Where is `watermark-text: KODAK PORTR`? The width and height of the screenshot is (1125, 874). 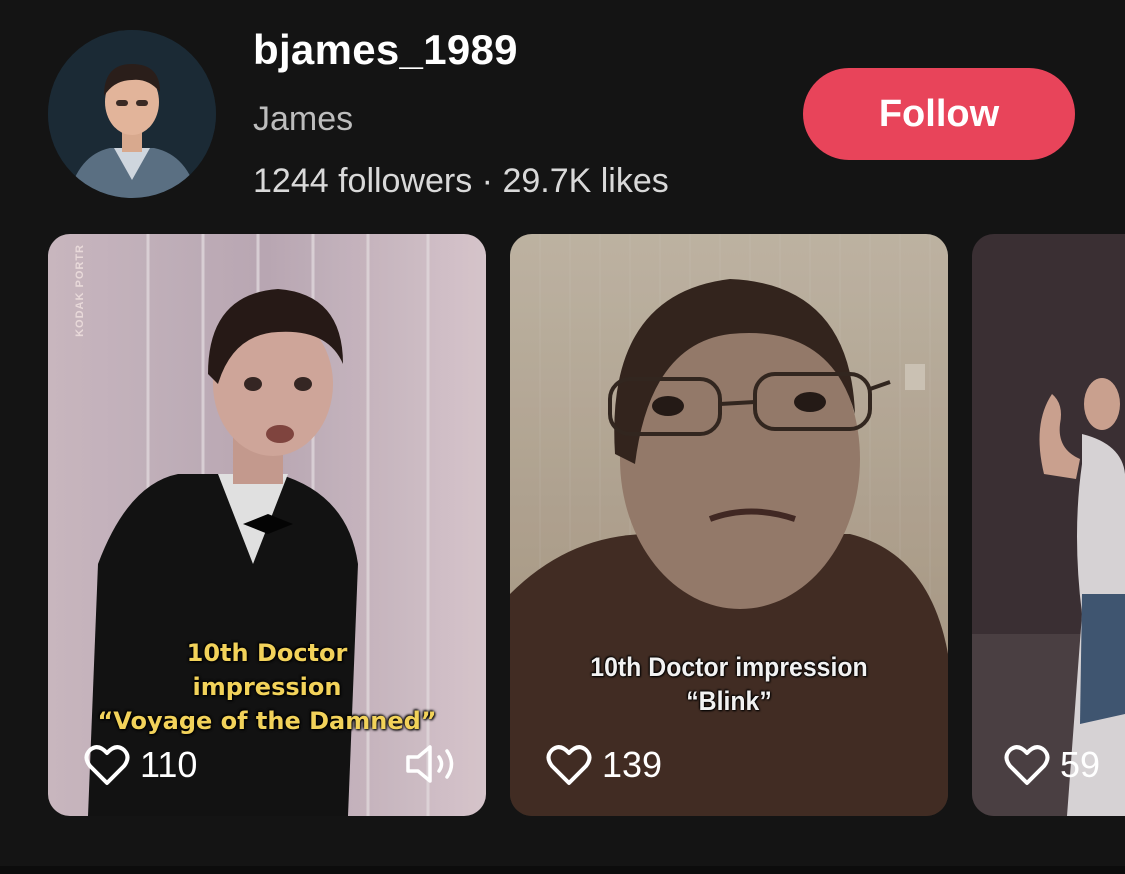 watermark-text: KODAK PORTR is located at coordinates (80, 290).